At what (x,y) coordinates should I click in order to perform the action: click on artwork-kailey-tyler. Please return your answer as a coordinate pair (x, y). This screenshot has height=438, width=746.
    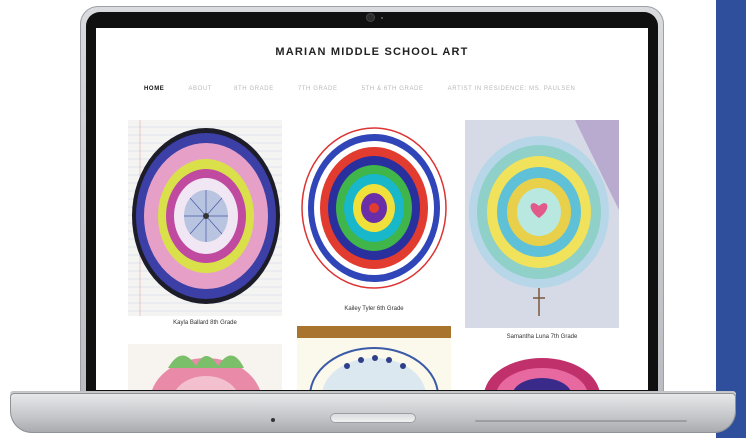
    Looking at the image, I should click on (374, 209).